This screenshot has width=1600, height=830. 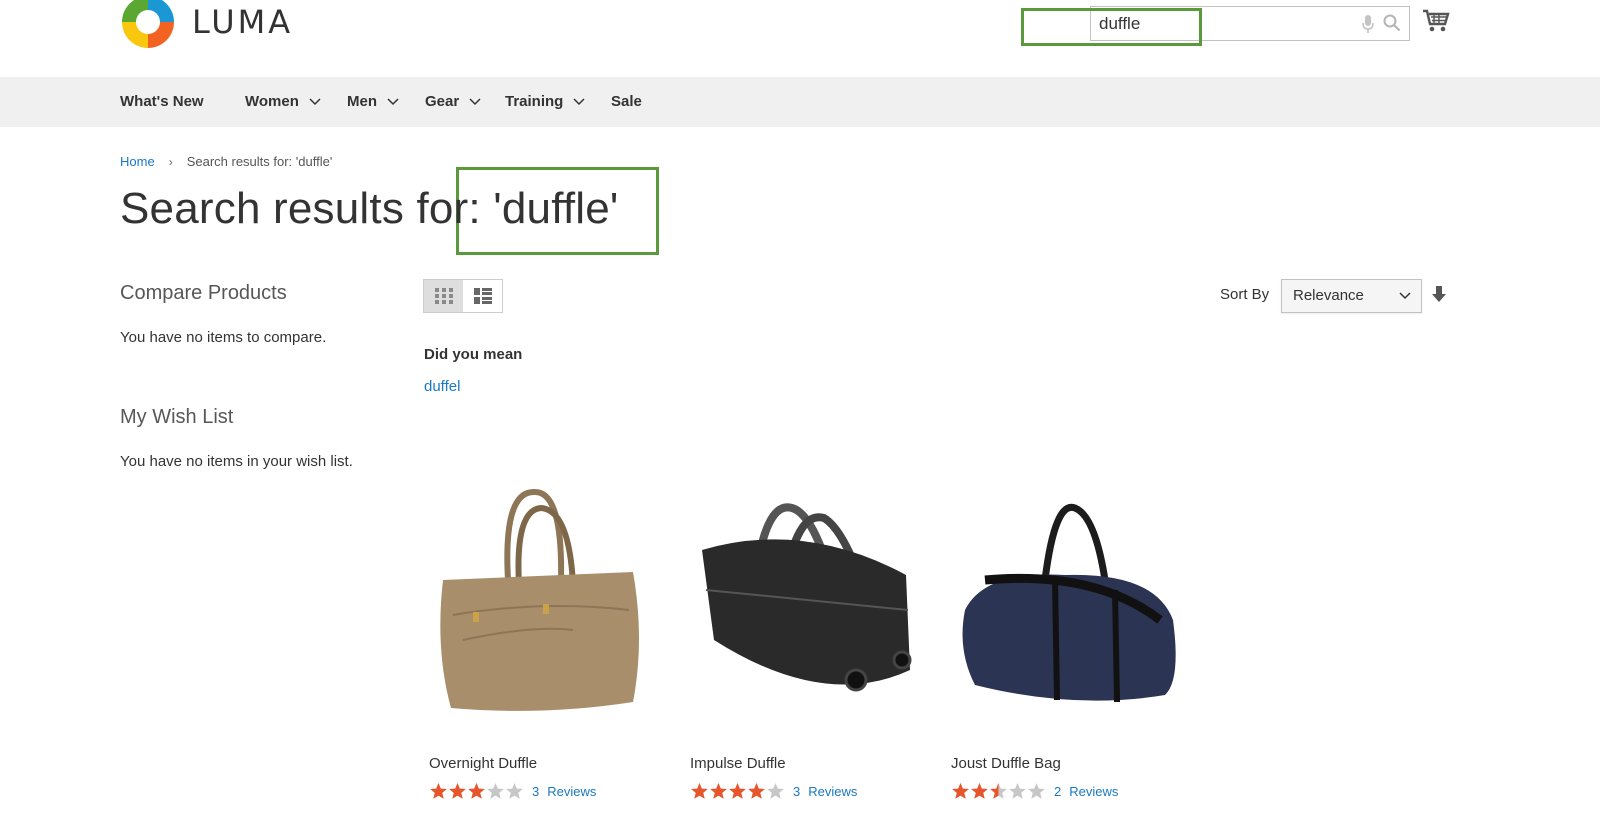 What do you see at coordinates (1436, 21) in the screenshot?
I see `cart-icon` at bounding box center [1436, 21].